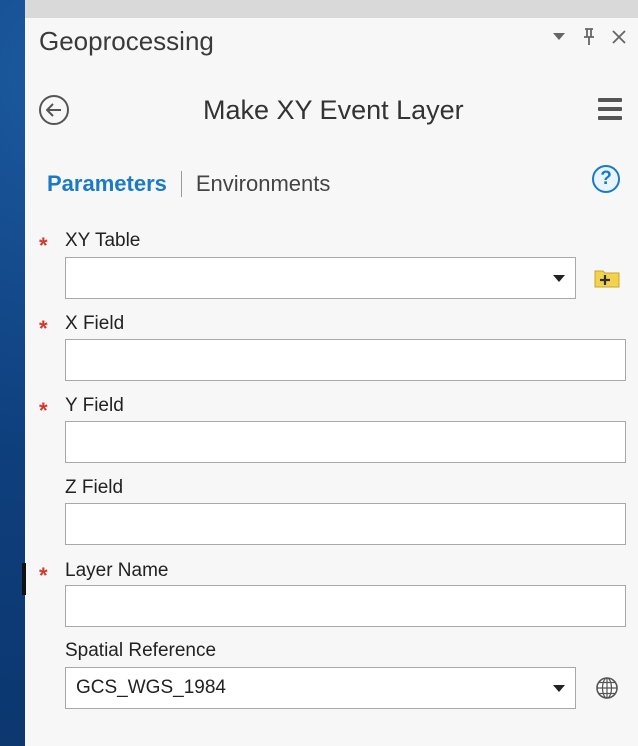 This screenshot has height=746, width=638. Describe the element at coordinates (188, 184) in the screenshot. I see `tool-tabs: Parameters Environments` at that location.